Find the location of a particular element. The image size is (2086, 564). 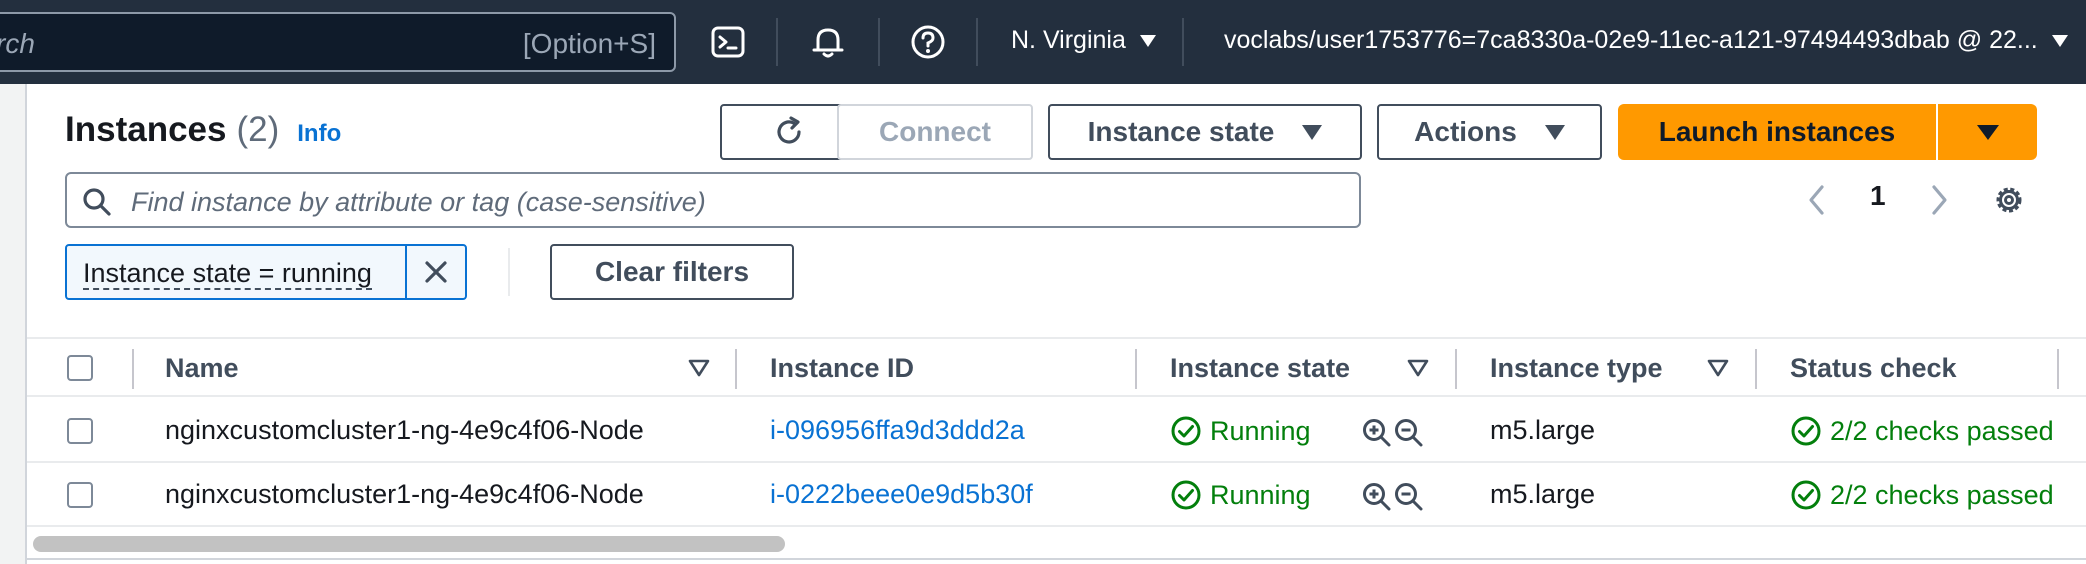

actions-dropdown: Actions is located at coordinates (1489, 132).